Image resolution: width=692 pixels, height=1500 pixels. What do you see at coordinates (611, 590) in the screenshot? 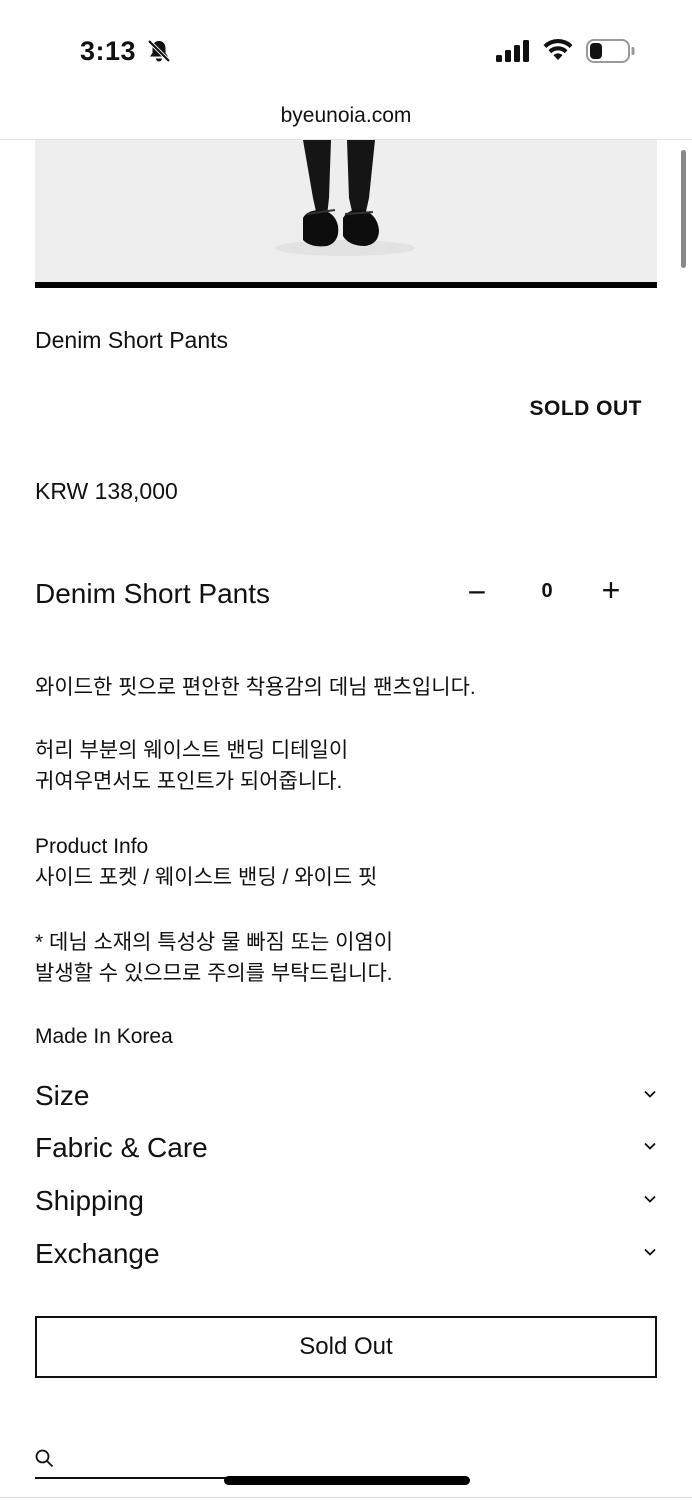
I see `quantity-increase-button: +` at bounding box center [611, 590].